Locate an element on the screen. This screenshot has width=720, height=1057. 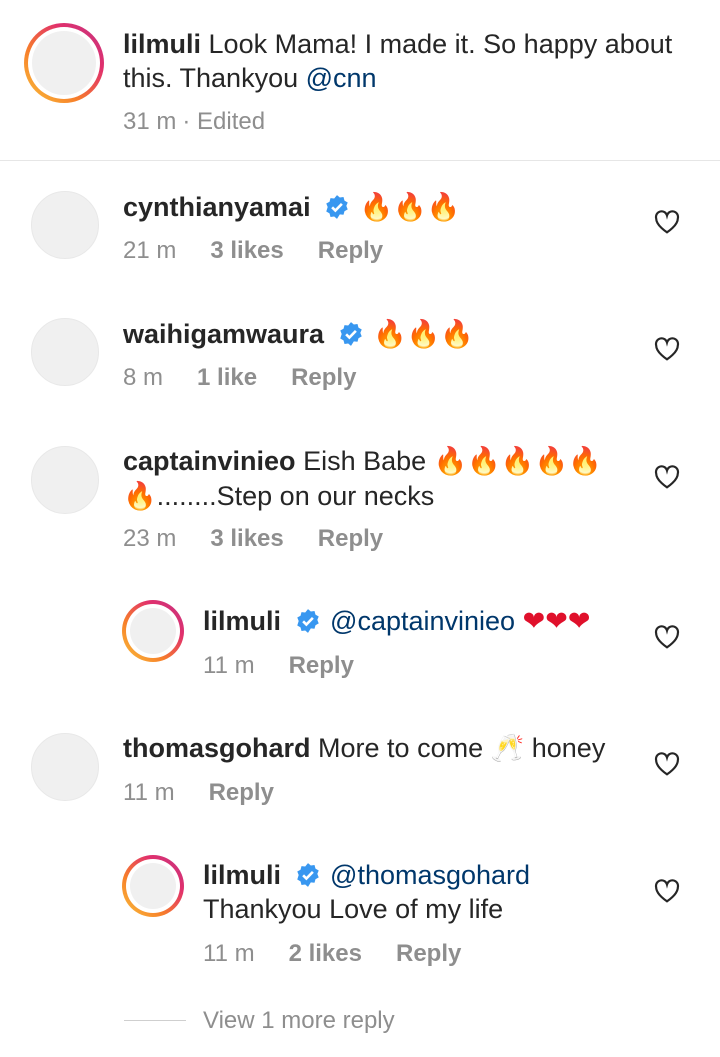
fire-emoji-icon: 🔥 is located at coordinates (140, 496).